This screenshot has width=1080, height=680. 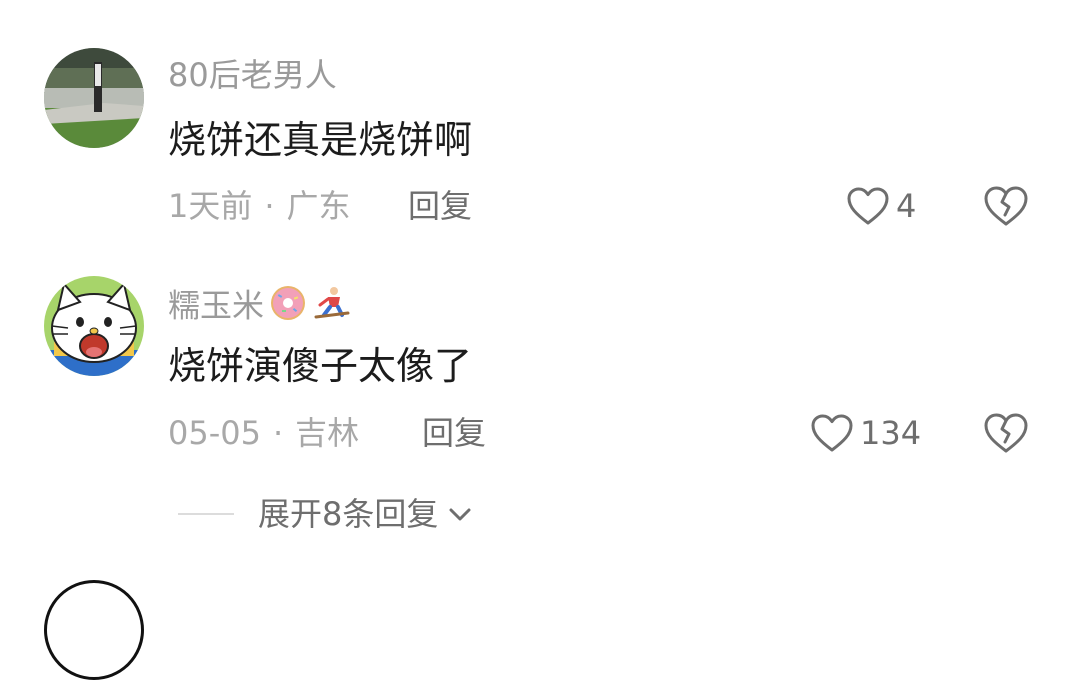 I want to click on divider-line, so click(x=206, y=514).